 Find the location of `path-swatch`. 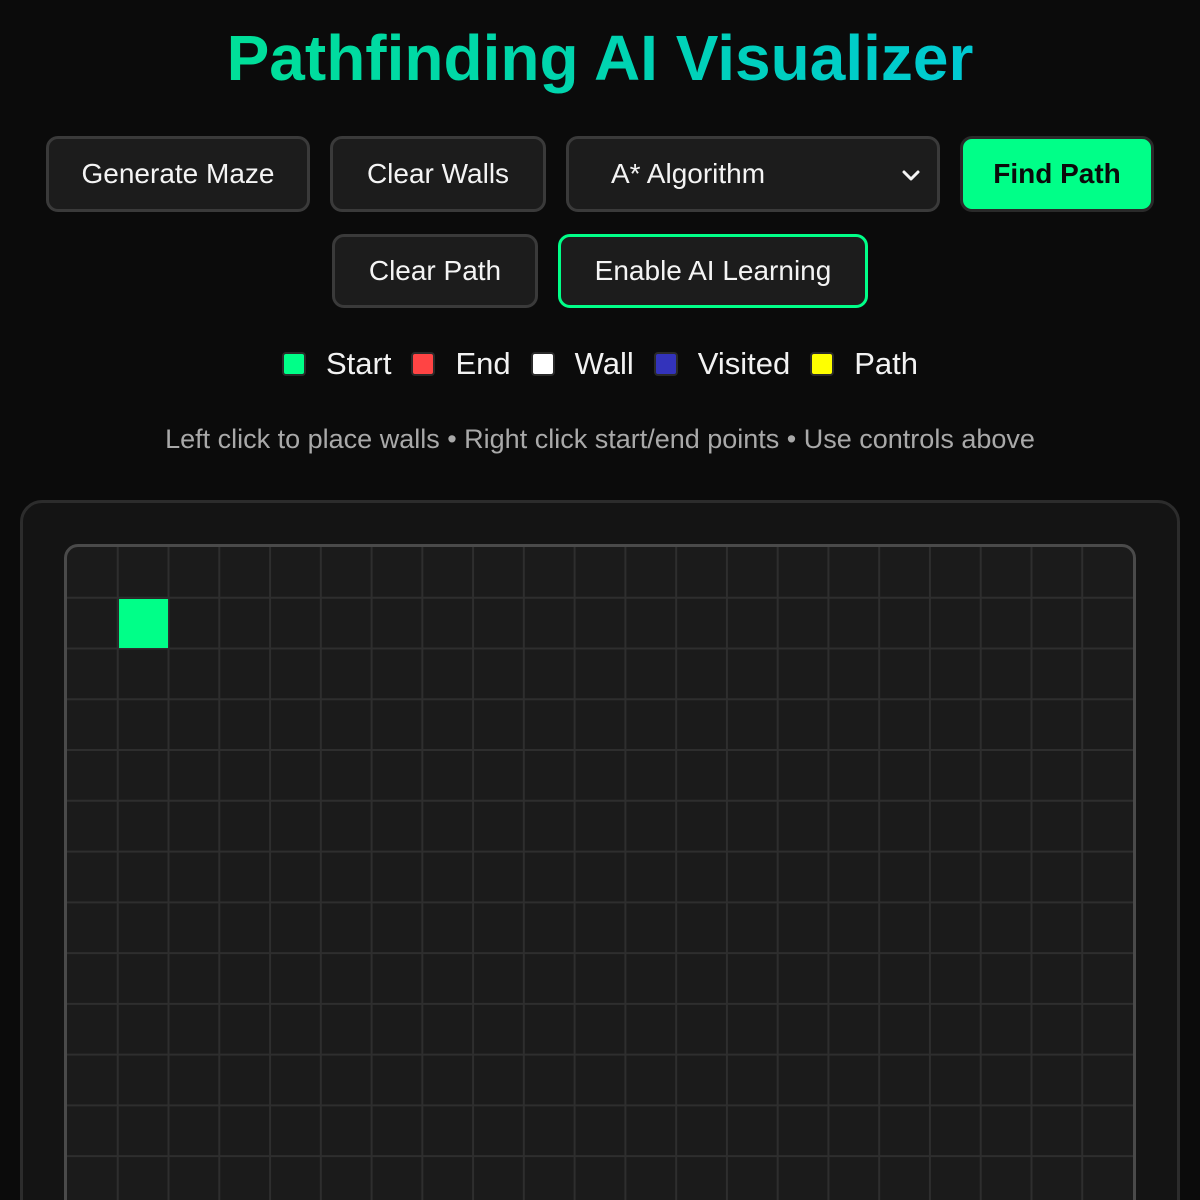

path-swatch is located at coordinates (822, 364).